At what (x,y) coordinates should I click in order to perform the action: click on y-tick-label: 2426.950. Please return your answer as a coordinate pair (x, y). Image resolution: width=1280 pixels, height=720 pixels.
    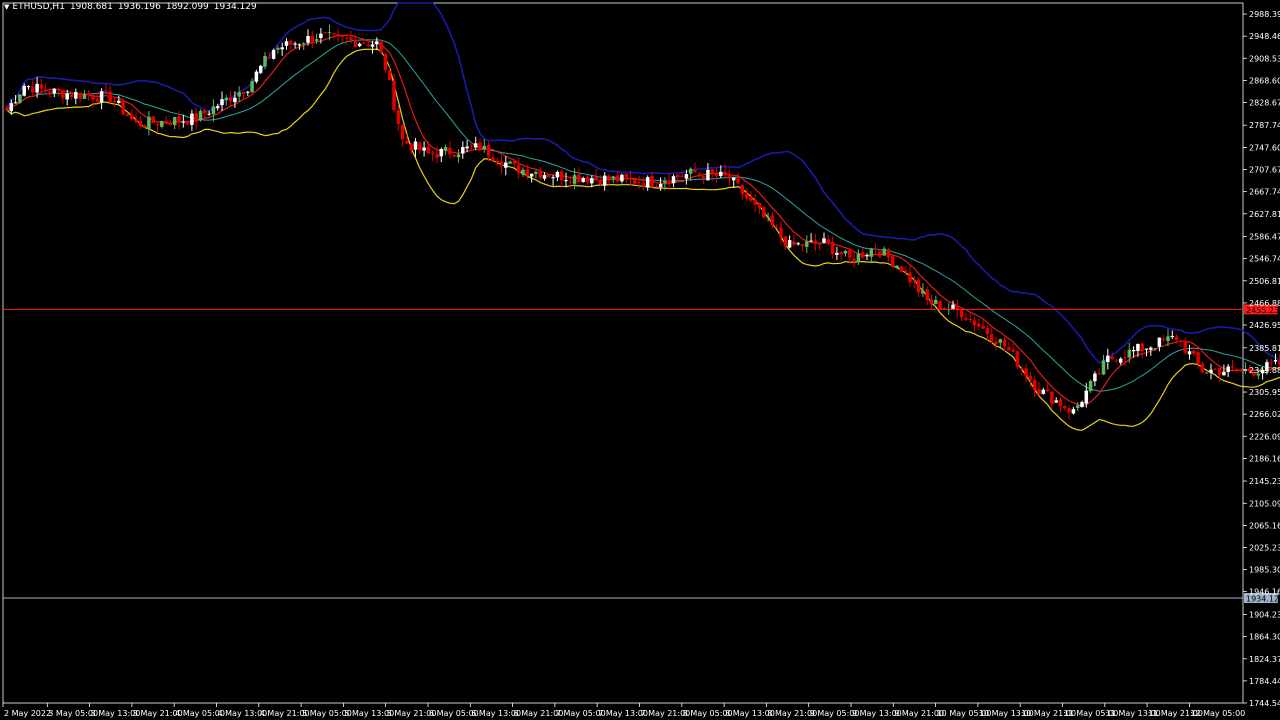
    Looking at the image, I should click on (1264, 325).